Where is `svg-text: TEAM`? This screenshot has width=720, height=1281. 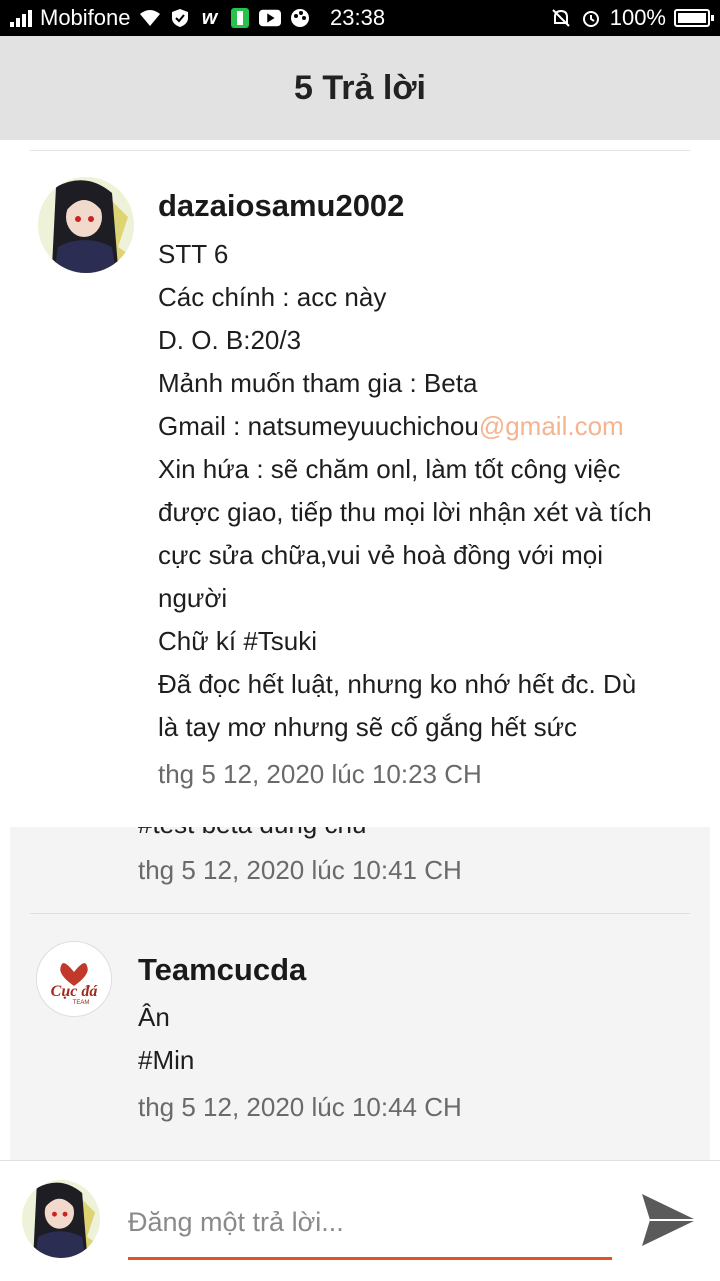
svg-text: TEAM is located at coordinates (81, 1003).